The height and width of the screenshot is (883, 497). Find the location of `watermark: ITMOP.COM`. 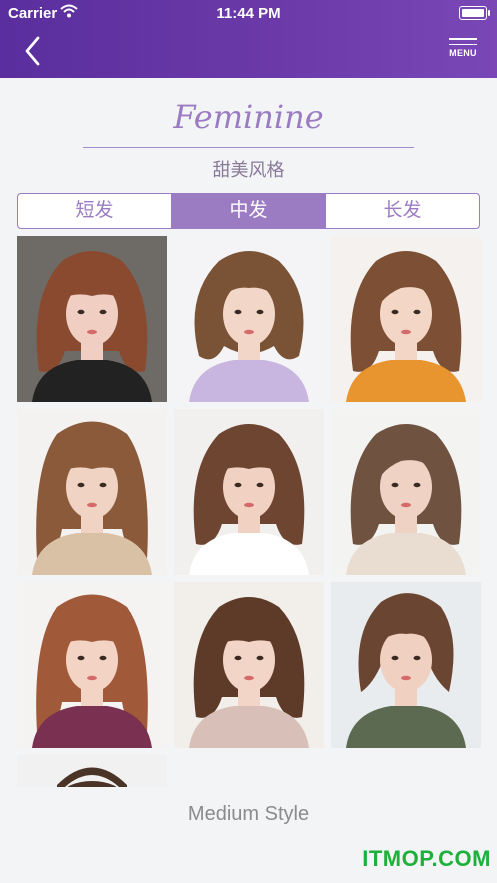

watermark: ITMOP.COM is located at coordinates (426, 858).